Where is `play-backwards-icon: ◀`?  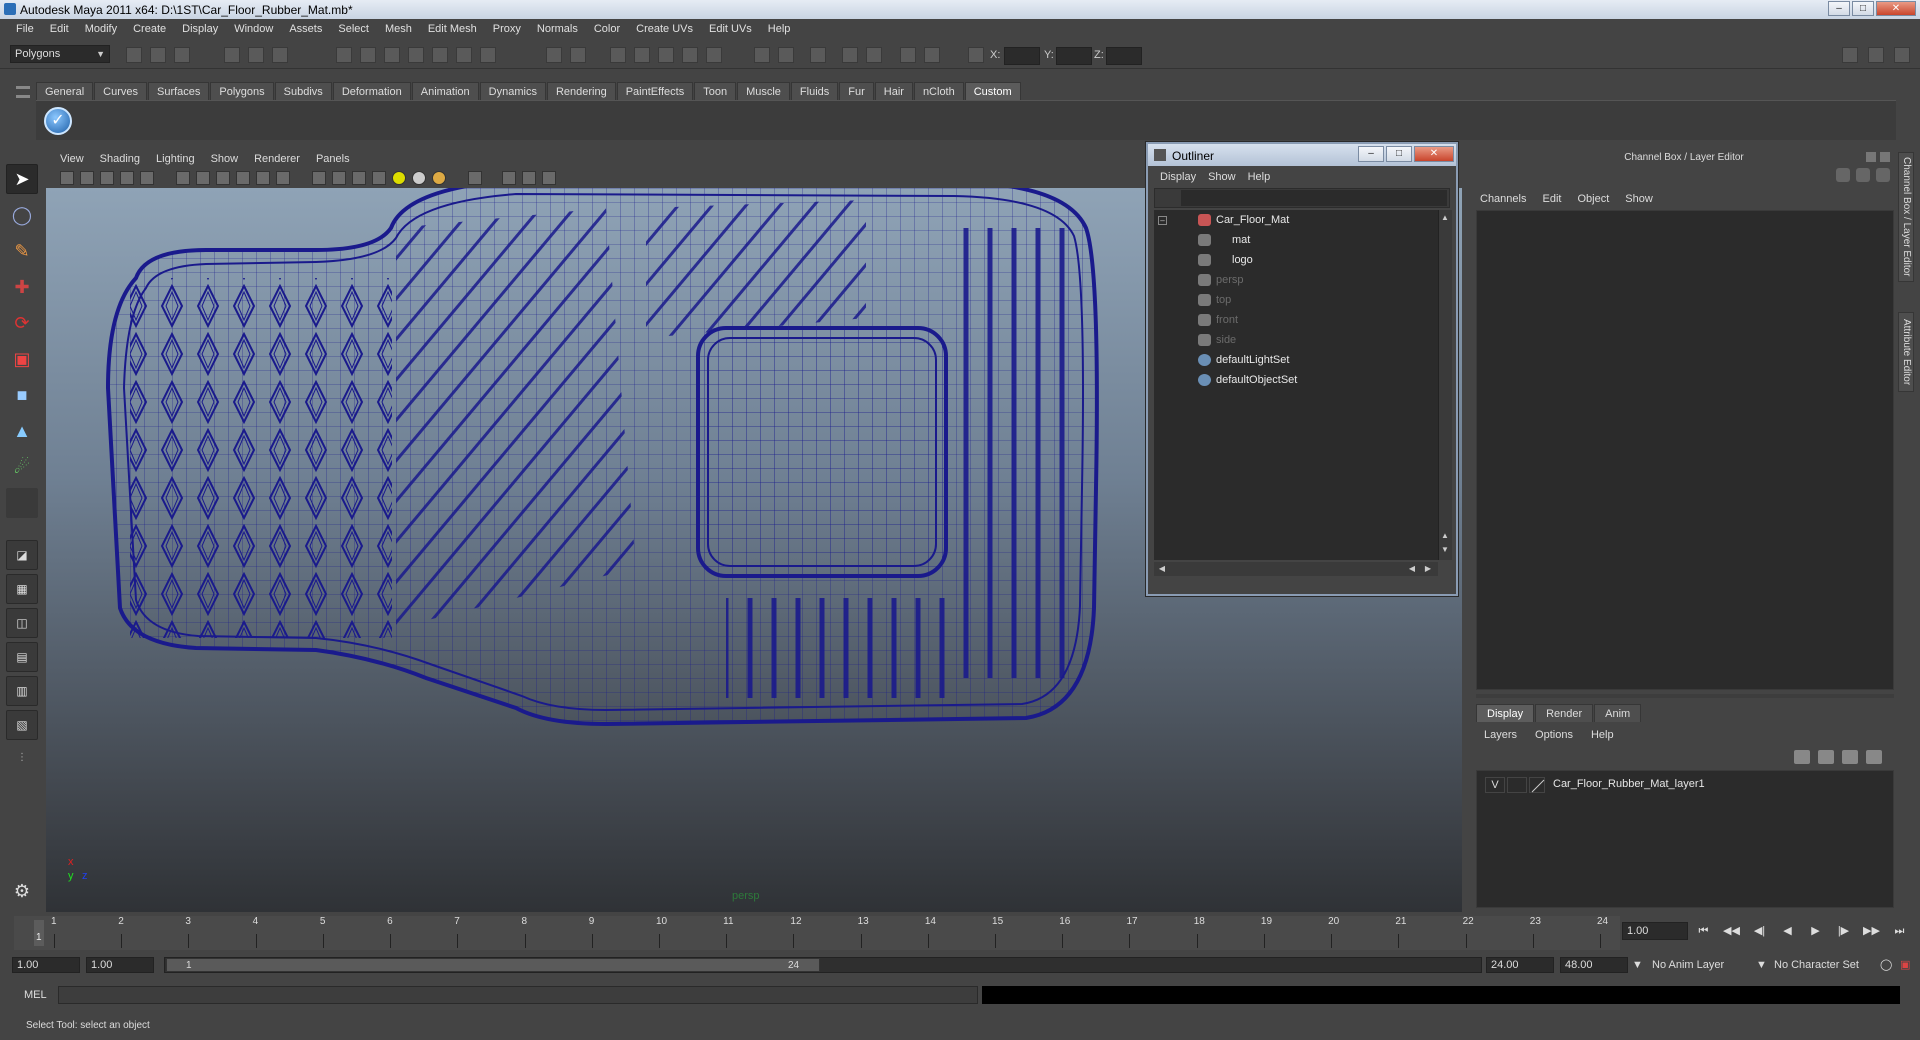 play-backwards-icon: ◀ is located at coordinates (1787, 931).